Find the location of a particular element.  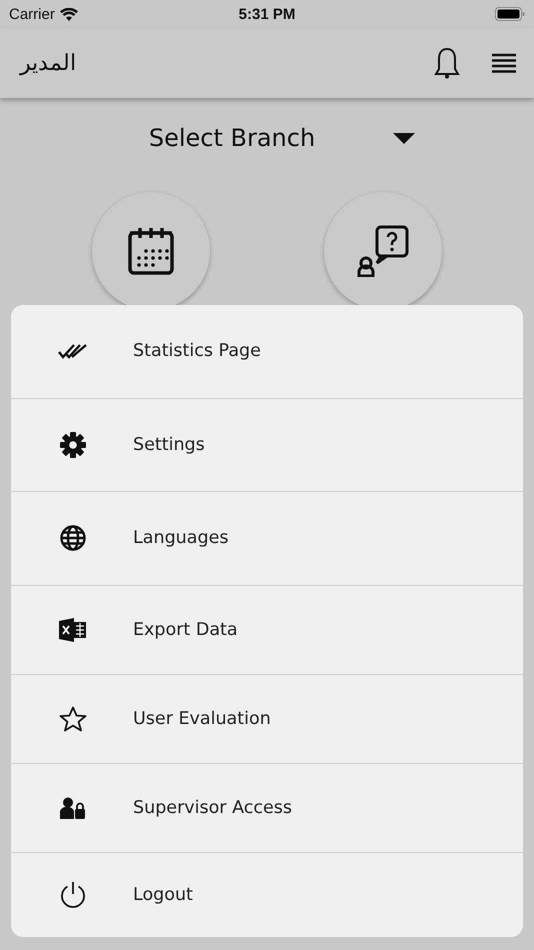

person-question-icon is located at coordinates (383, 251).